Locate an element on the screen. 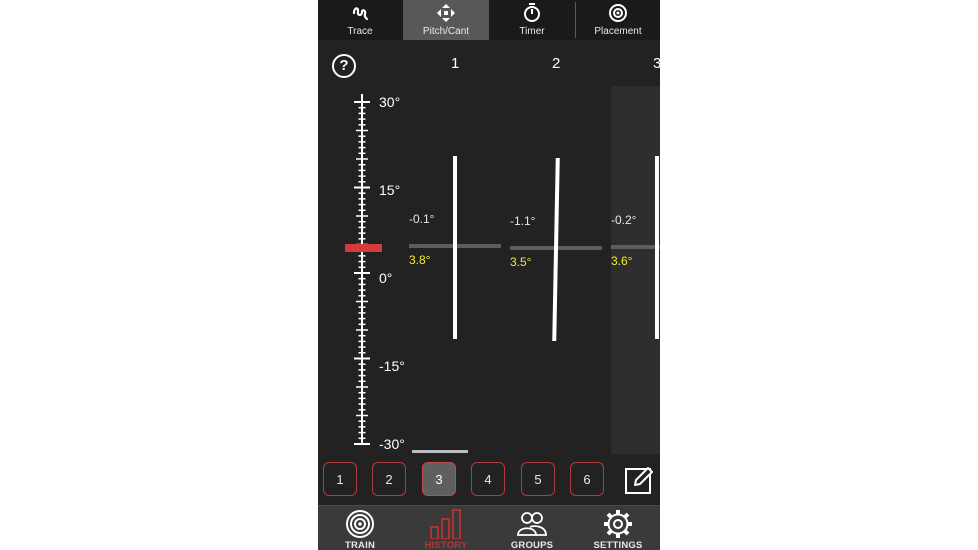  tab-pitch-cant: Pitch/Cant is located at coordinates (446, 20).